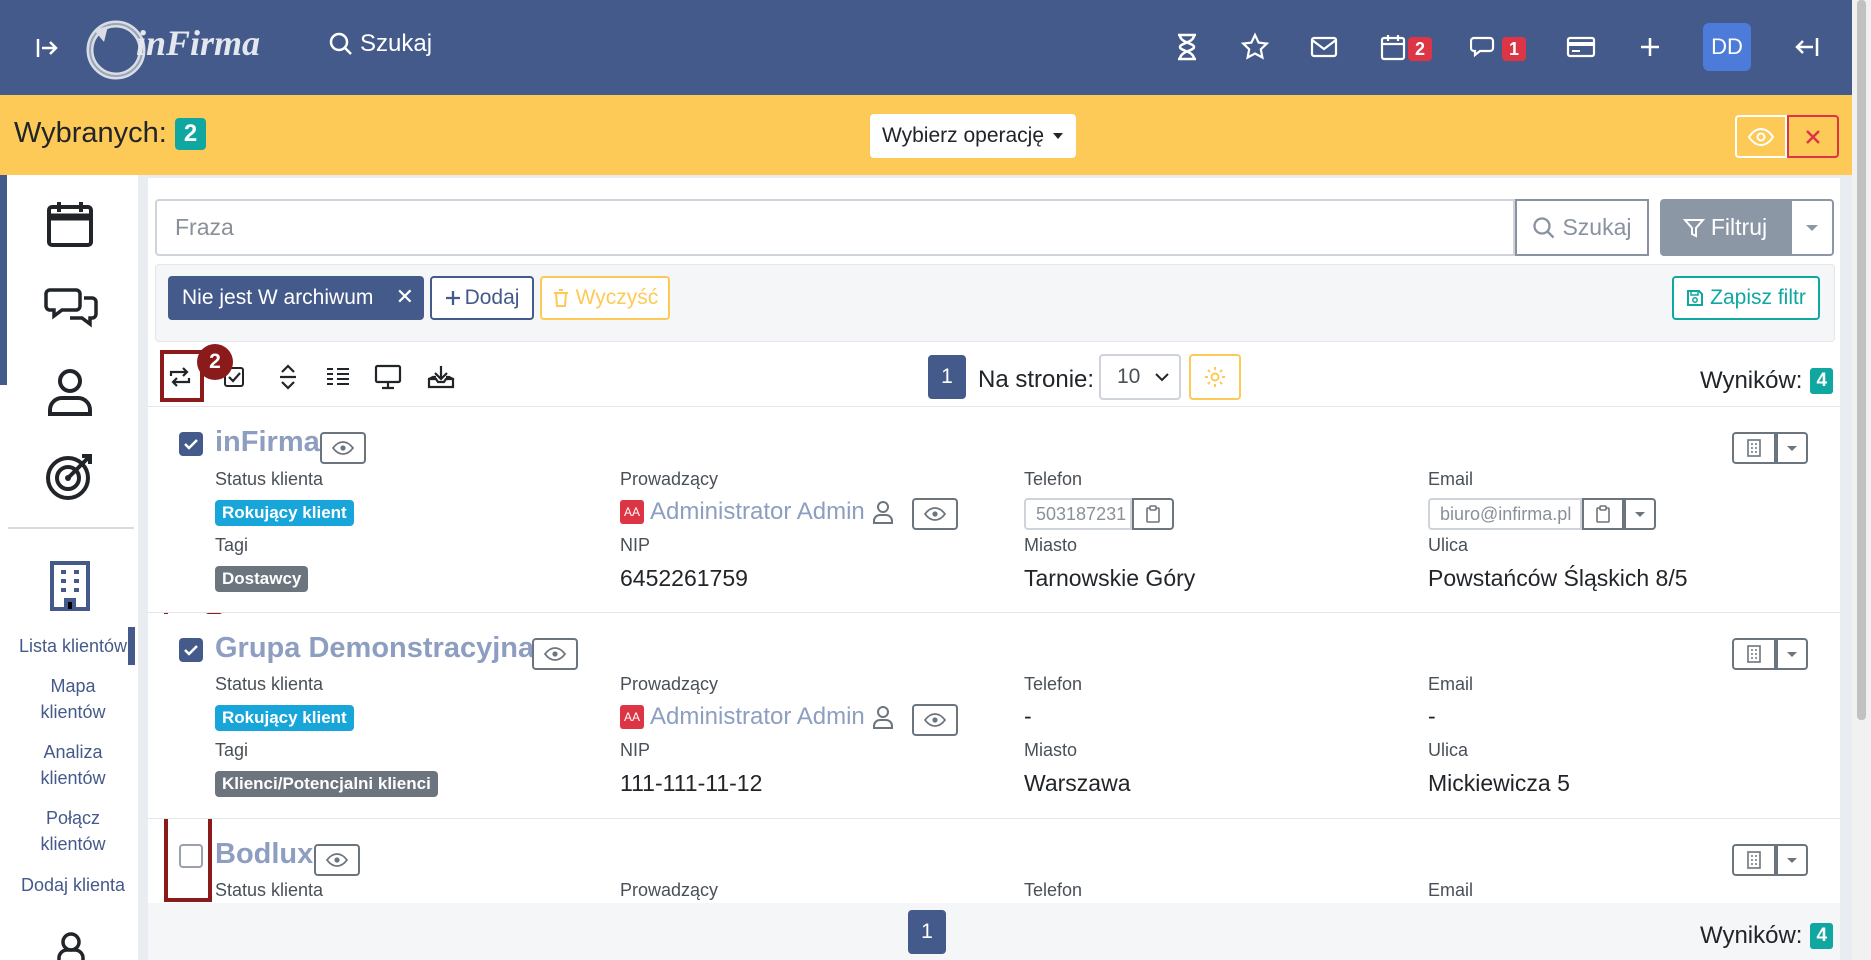 The height and width of the screenshot is (960, 1871). What do you see at coordinates (1582, 227) in the screenshot?
I see `search-button: Szukaj` at bounding box center [1582, 227].